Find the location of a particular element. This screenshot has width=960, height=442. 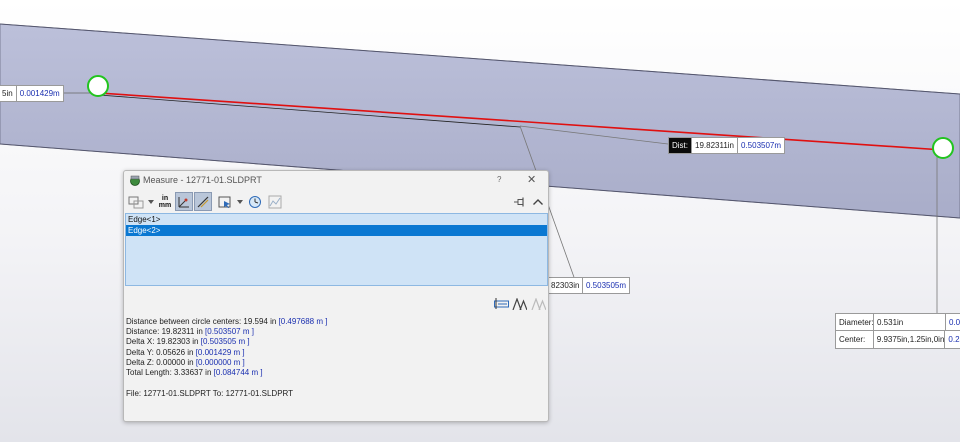

hole-circle-left is located at coordinates (98, 86).